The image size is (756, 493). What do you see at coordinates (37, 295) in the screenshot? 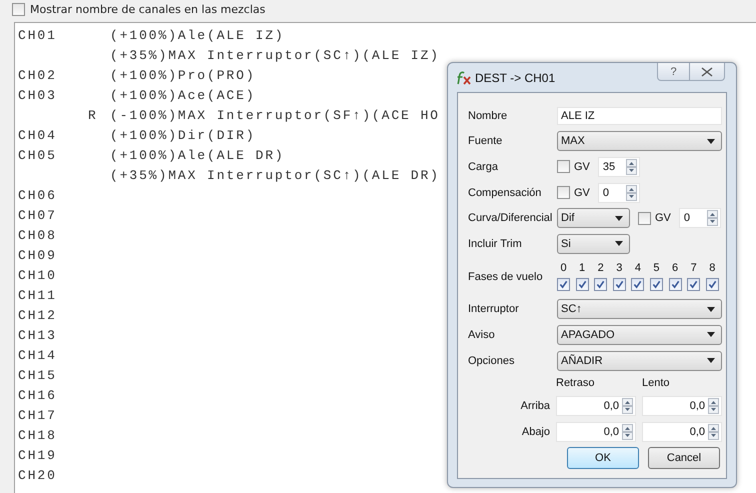
I see `channel-name: CH11` at bounding box center [37, 295].